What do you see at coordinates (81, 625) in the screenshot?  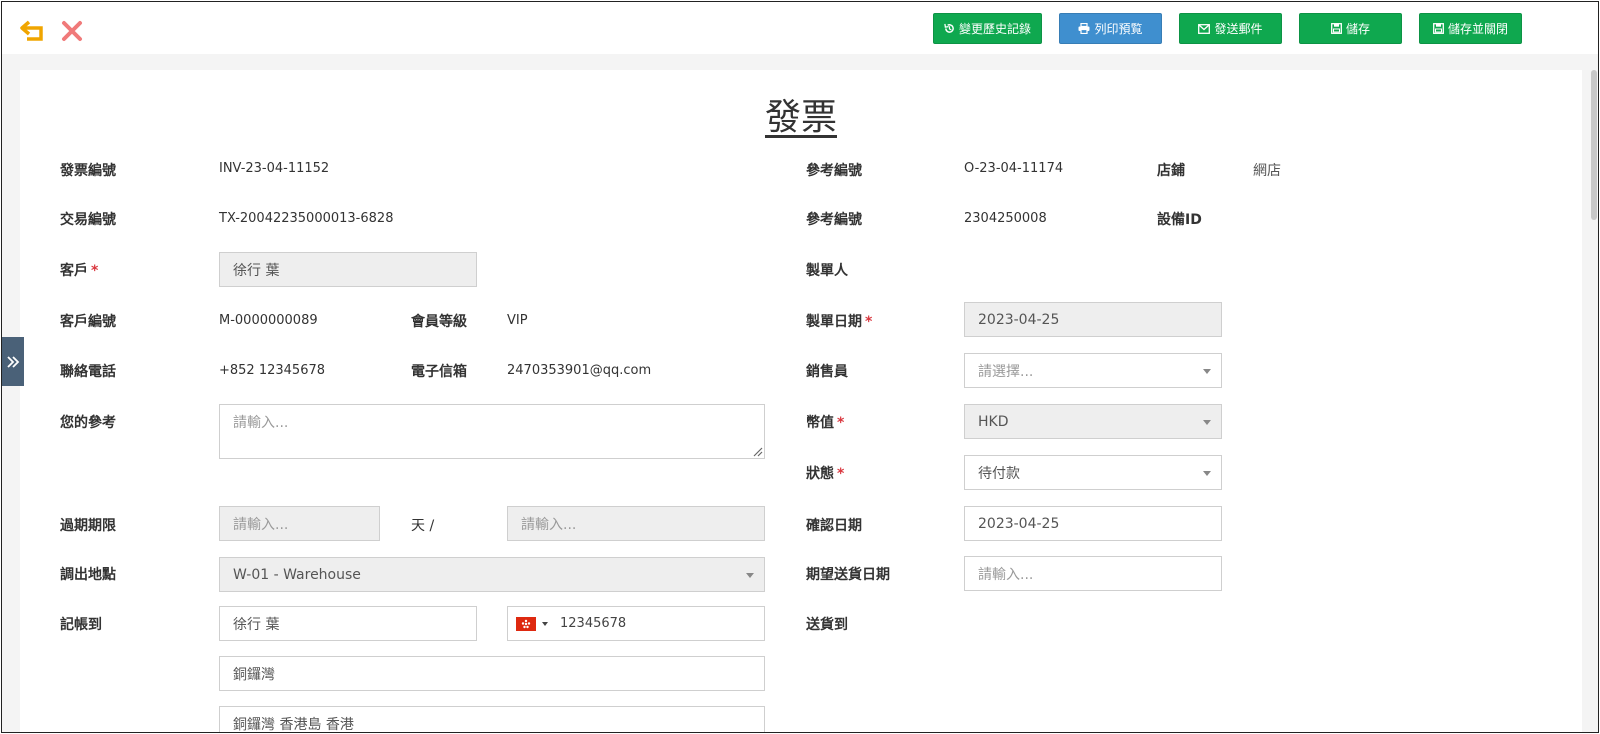 I see `bill-to-label: 記帳到` at bounding box center [81, 625].